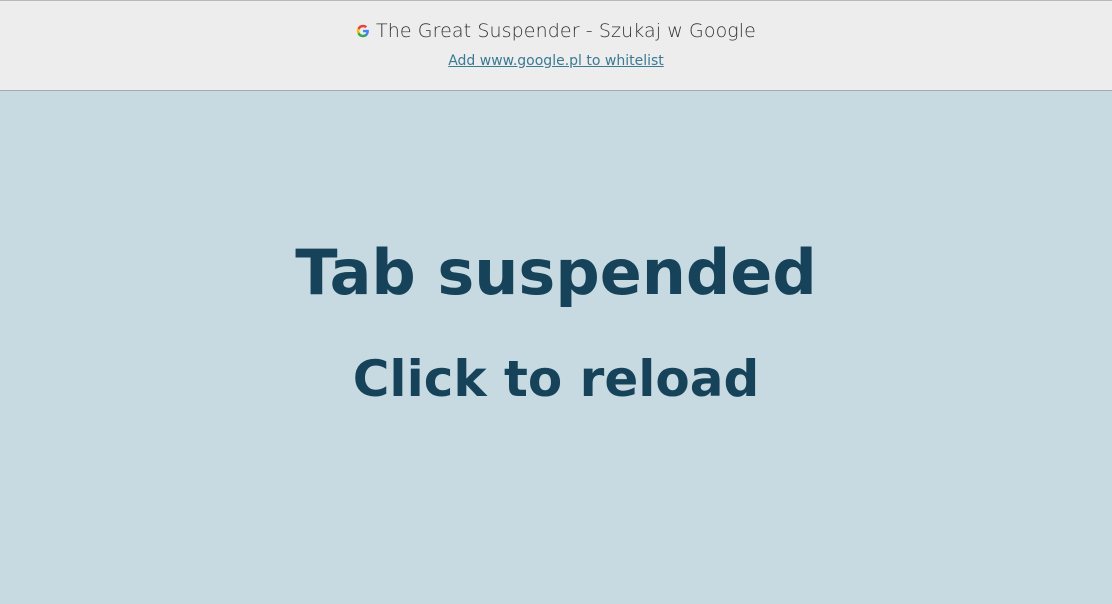 This screenshot has height=604, width=1112. Describe the element at coordinates (556, 272) in the screenshot. I see `tab-suspended-heading: Tab suspended` at that location.